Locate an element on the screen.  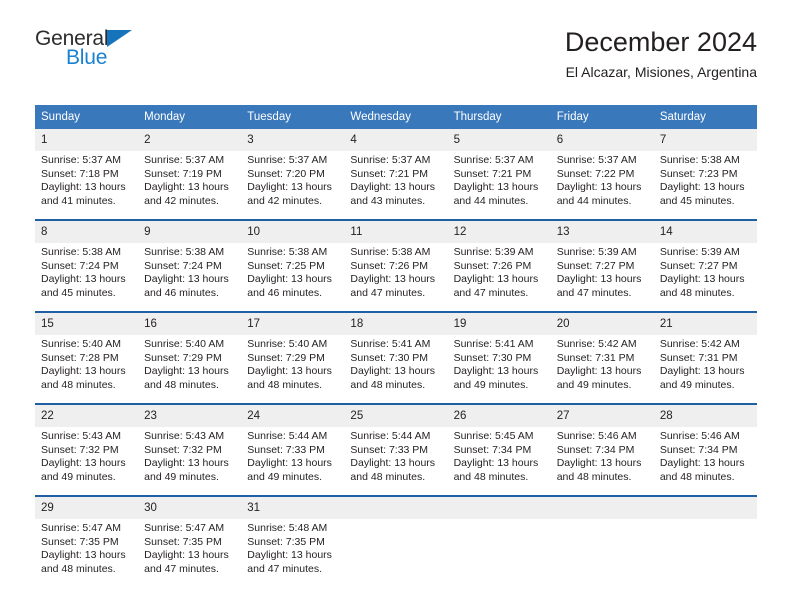
day-detail-line: Sunset: 7:18 PM is located at coordinates (80, 173).